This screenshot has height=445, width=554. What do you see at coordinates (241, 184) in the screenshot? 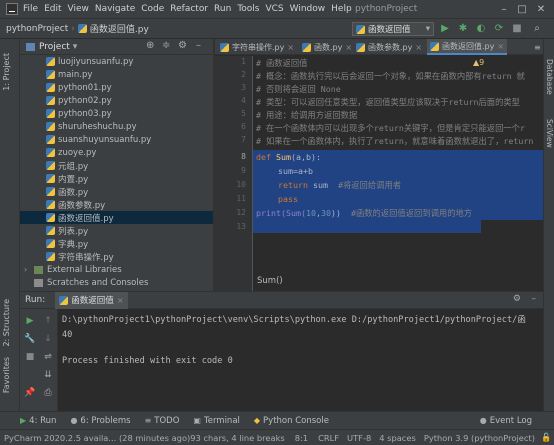
I see `line-number: 10` at bounding box center [241, 184].